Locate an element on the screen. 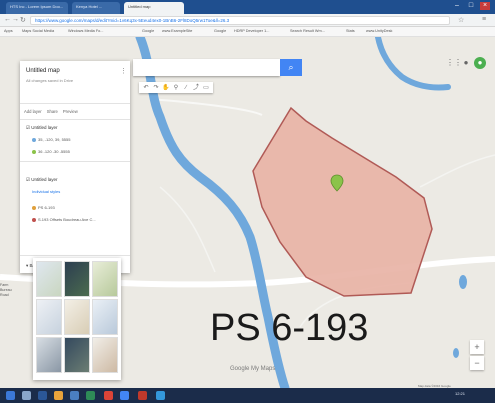 The width and height of the screenshot is (495, 403). taskbar-clock: 12:21 is located at coordinates (460, 393).